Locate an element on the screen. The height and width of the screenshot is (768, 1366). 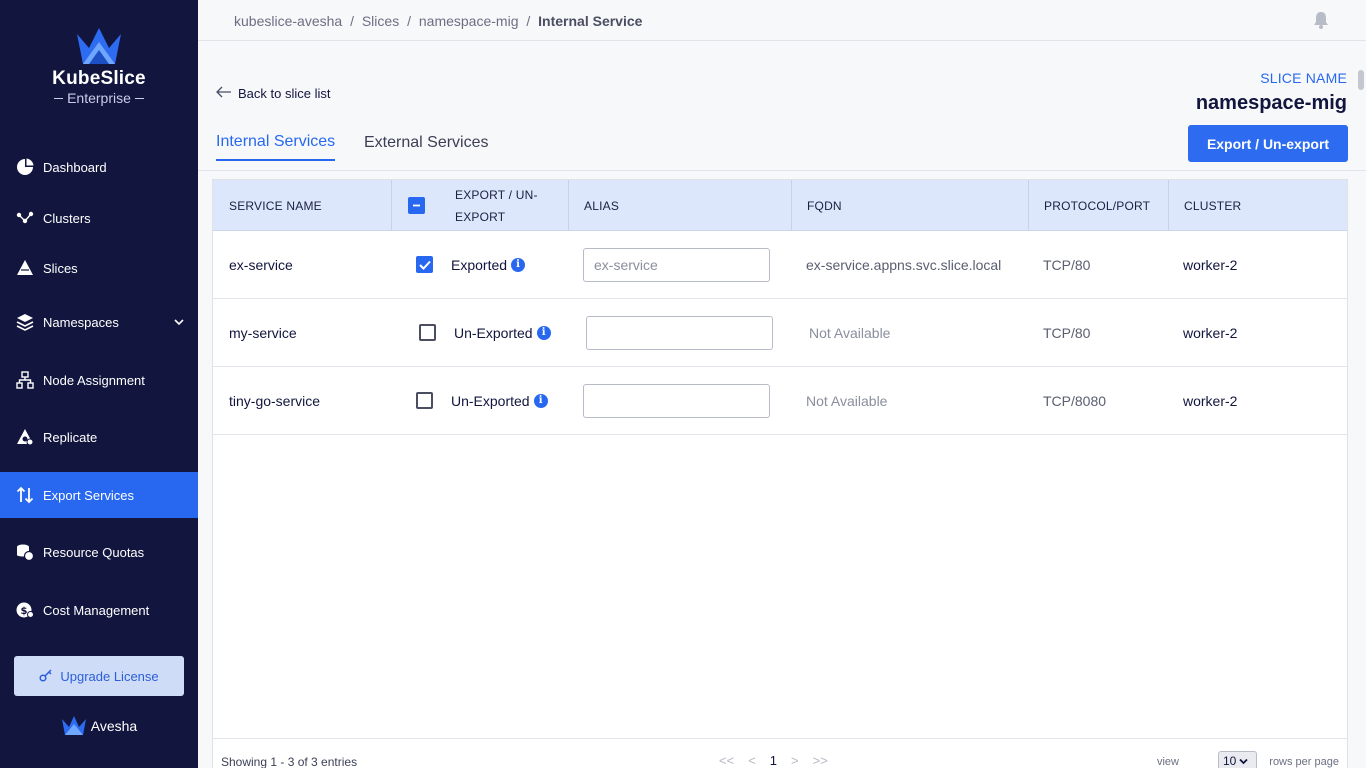
upgrade-license-button: Upgrade License is located at coordinates (99, 676).